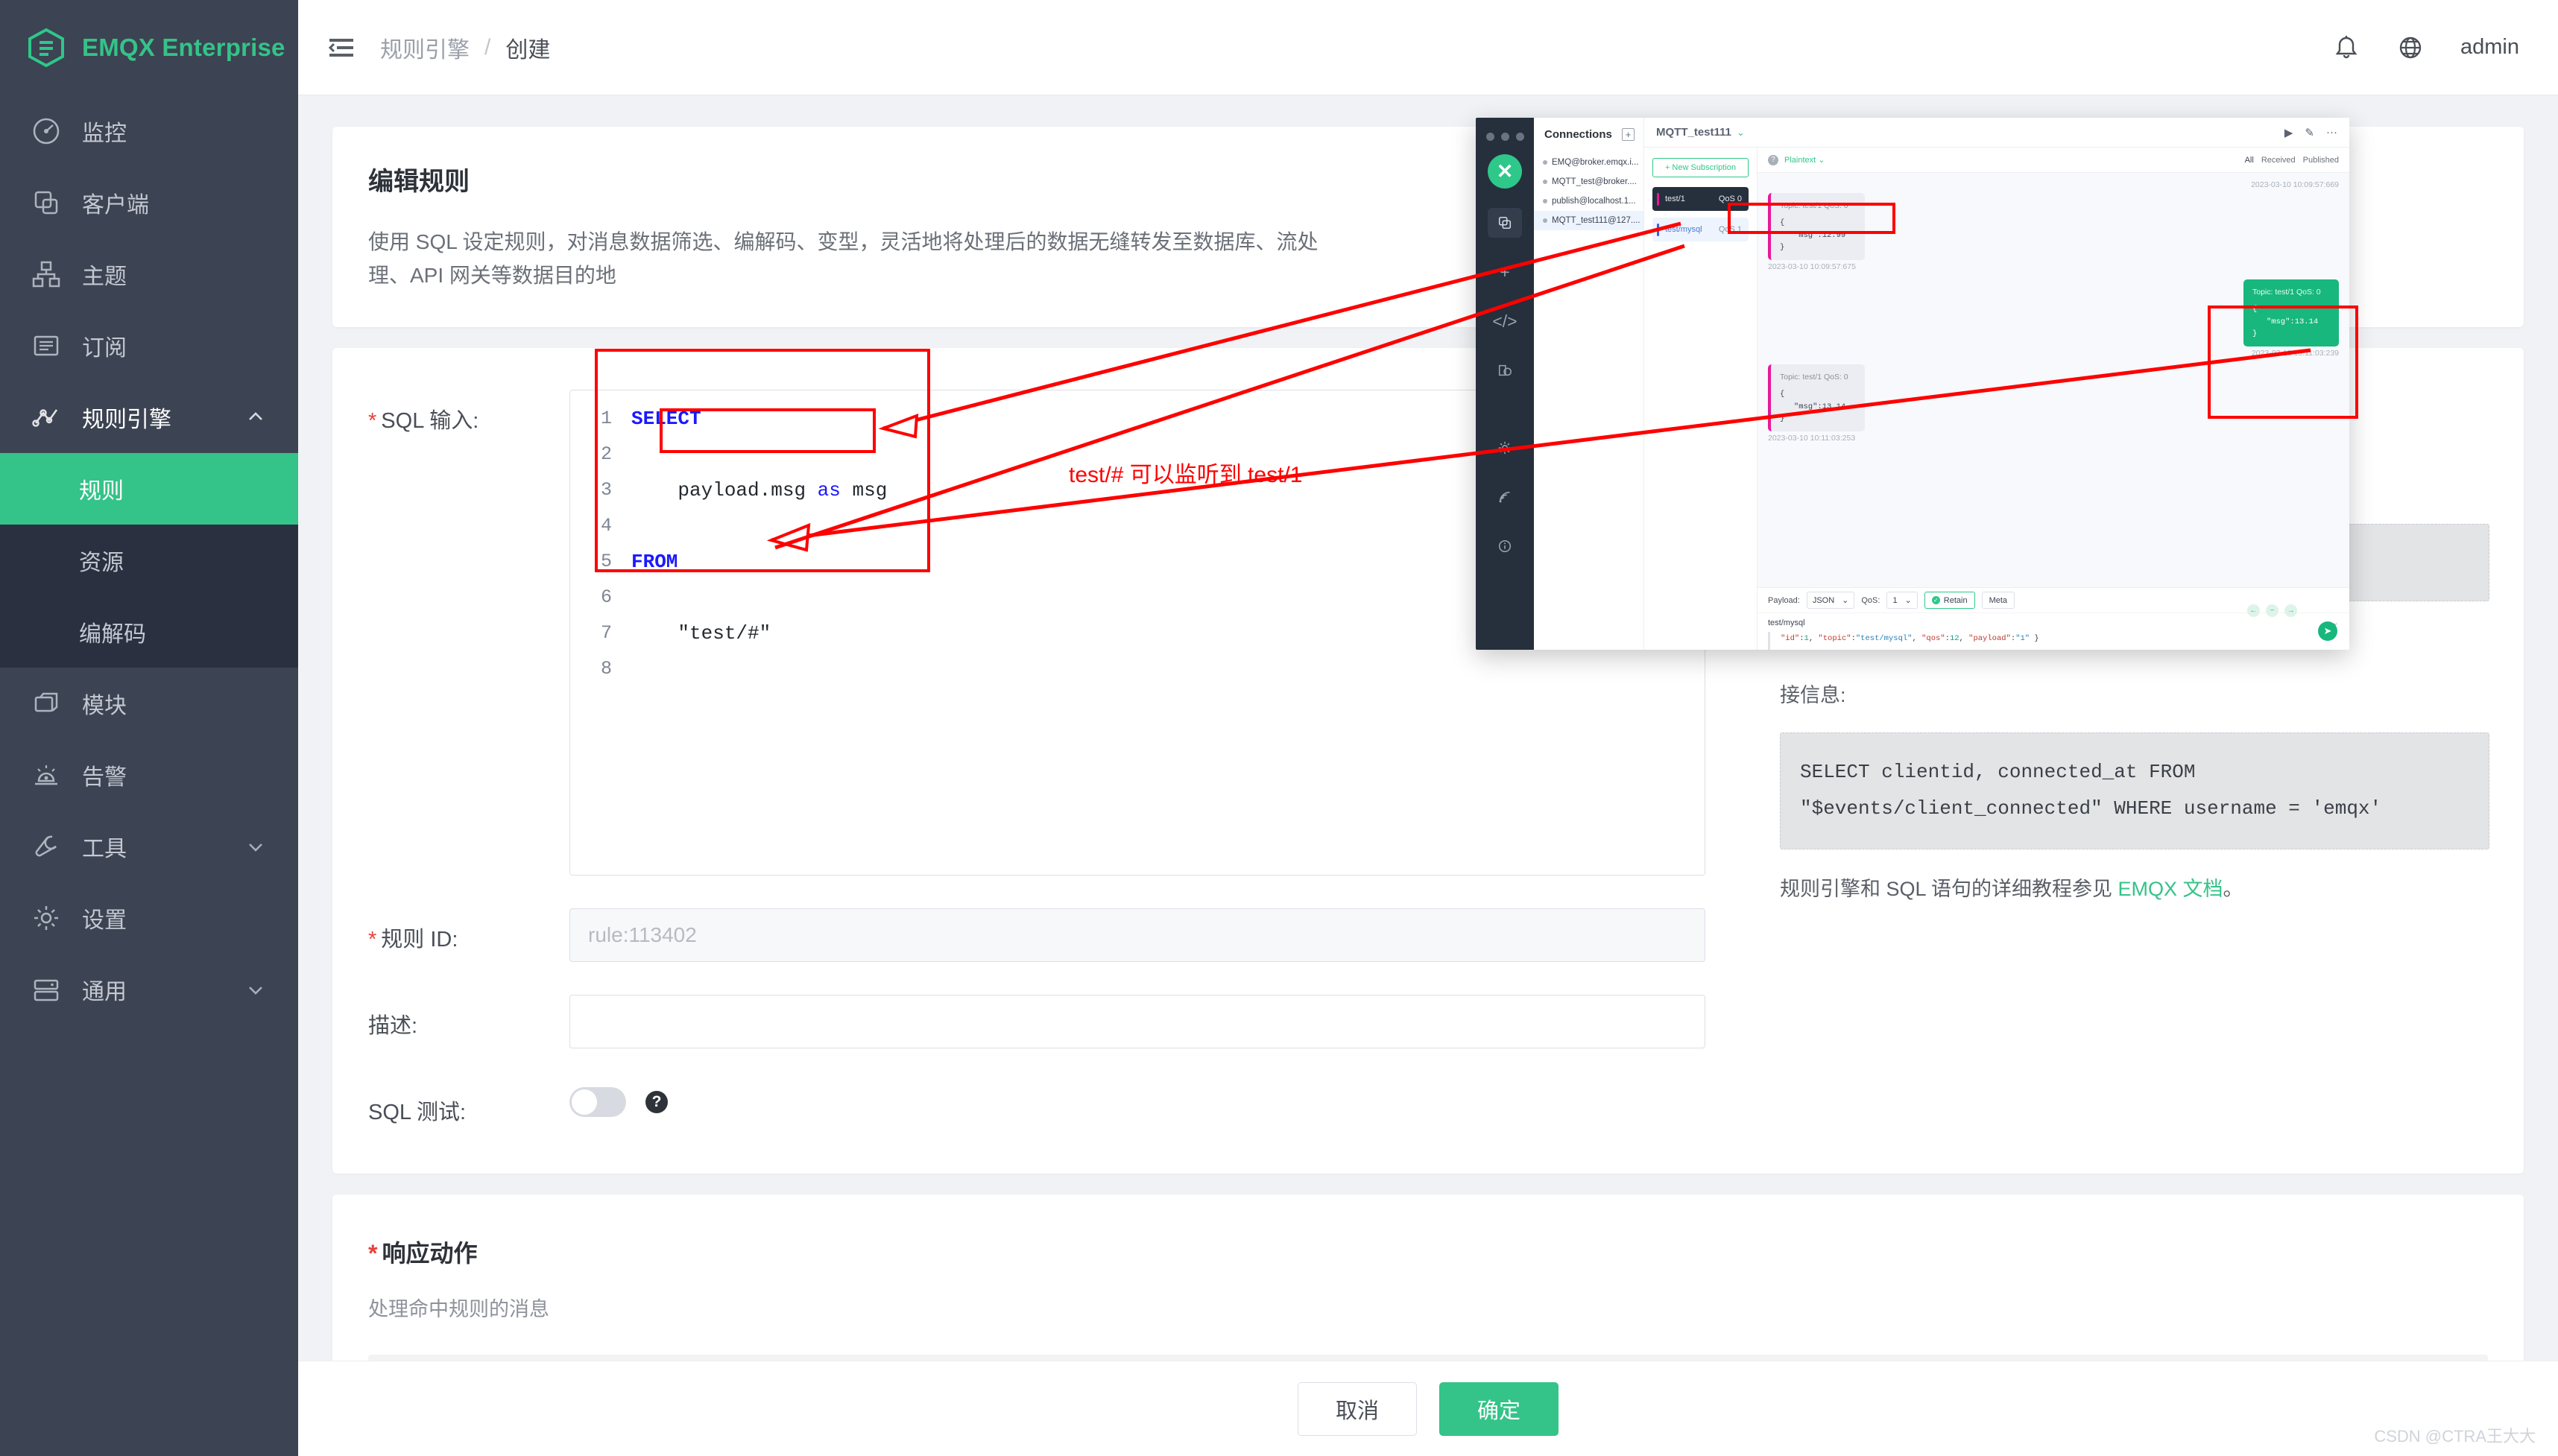  Describe the element at coordinates (597, 1101) in the screenshot. I see `sql-test-toggle` at that location.